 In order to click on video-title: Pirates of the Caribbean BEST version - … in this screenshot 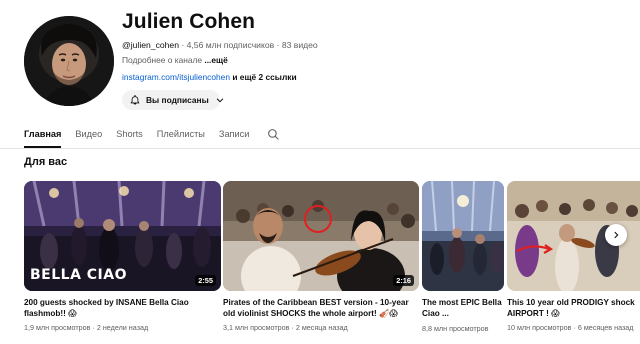, I will do `click(321, 308)`.